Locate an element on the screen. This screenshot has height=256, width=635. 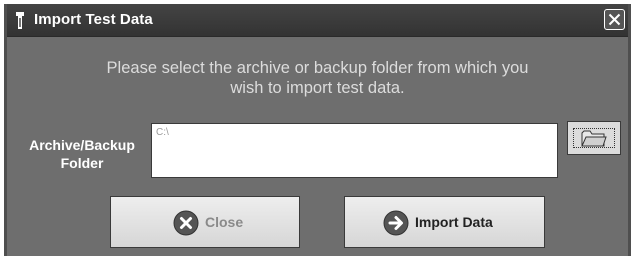
folder-icon is located at coordinates (594, 138).